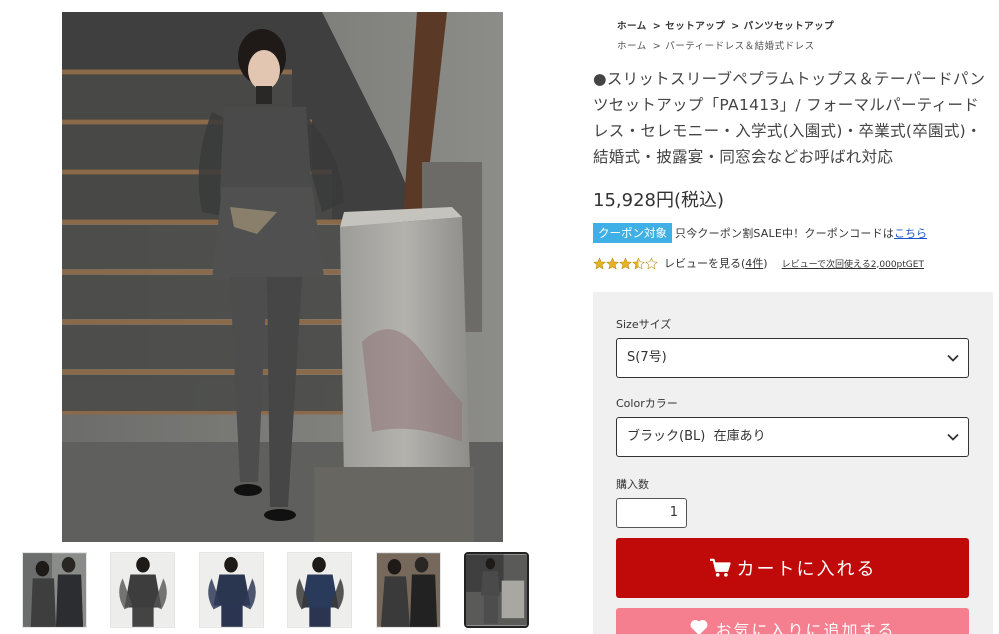 The width and height of the screenshot is (999, 634). What do you see at coordinates (695, 26) in the screenshot?
I see `breadcrumb-setup: セットアップ` at bounding box center [695, 26].